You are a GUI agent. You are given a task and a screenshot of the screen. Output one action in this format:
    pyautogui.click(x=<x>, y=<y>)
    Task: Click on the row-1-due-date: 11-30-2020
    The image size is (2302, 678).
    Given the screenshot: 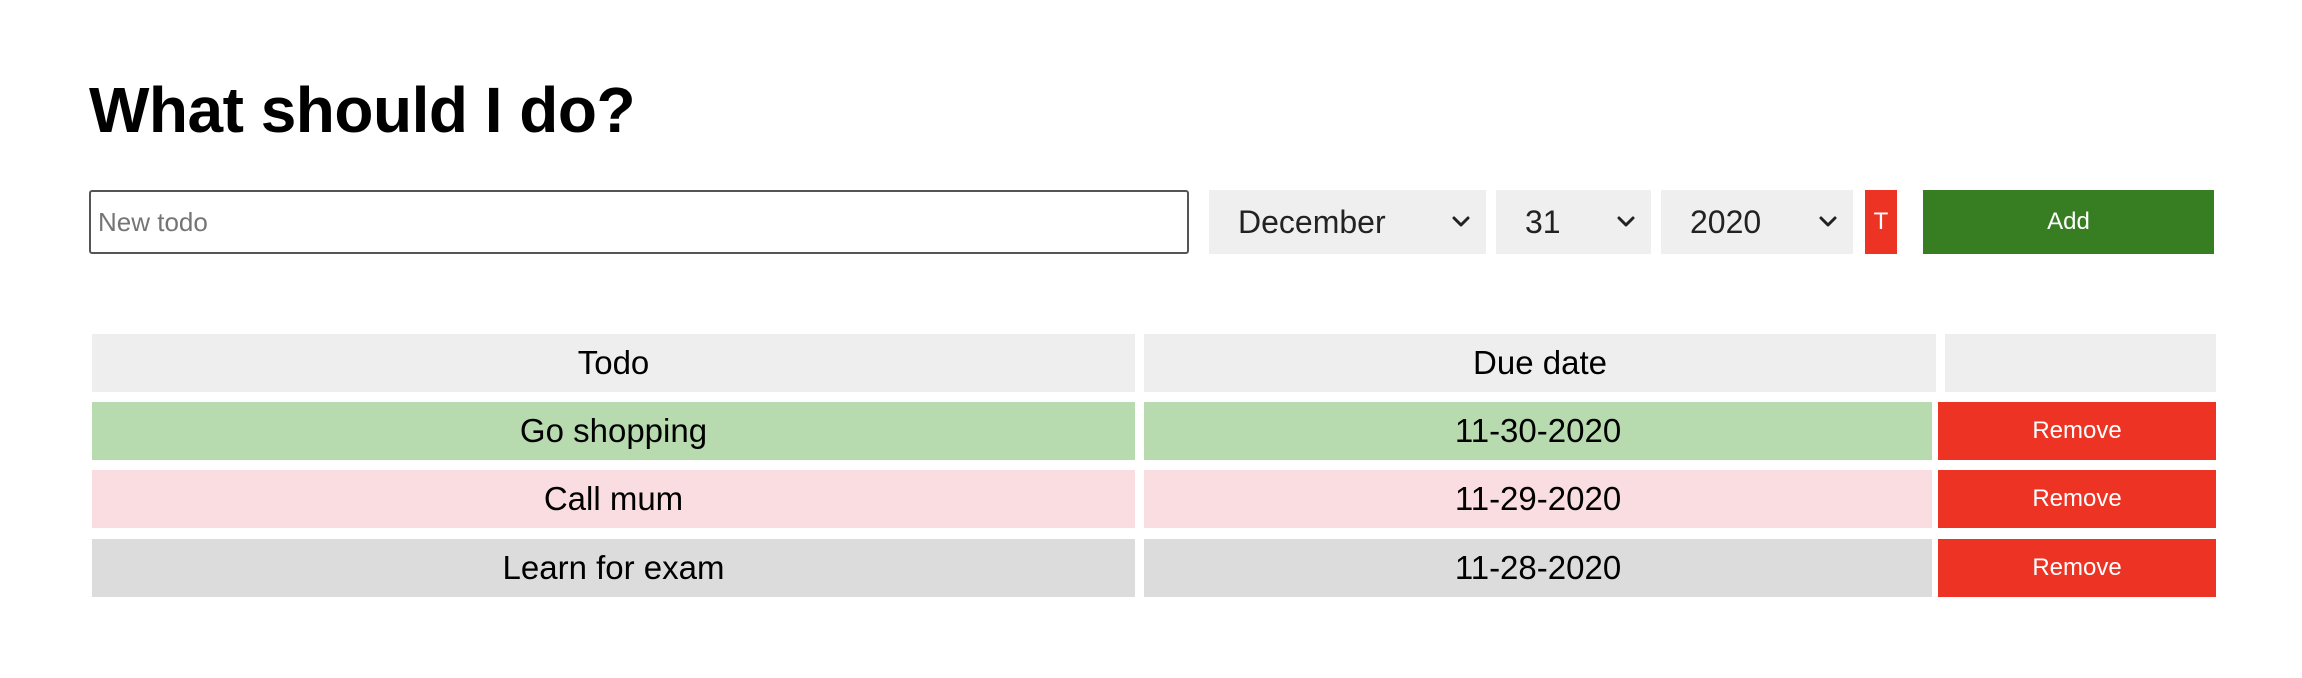 What is the action you would take?
    pyautogui.click(x=1538, y=431)
    